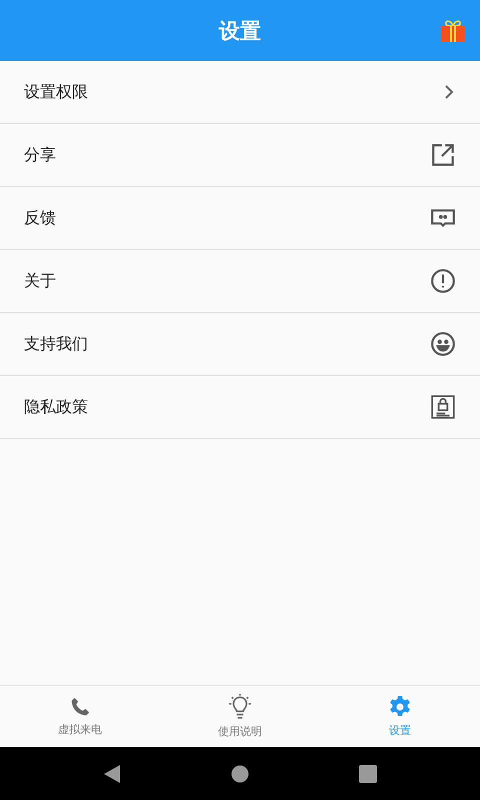  I want to click on settings-row: 关于, so click(240, 281).